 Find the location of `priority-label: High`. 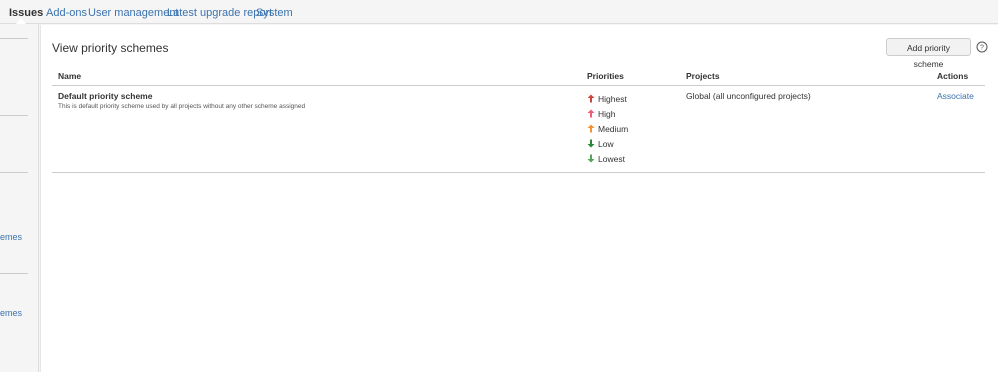

priority-label: High is located at coordinates (607, 113).